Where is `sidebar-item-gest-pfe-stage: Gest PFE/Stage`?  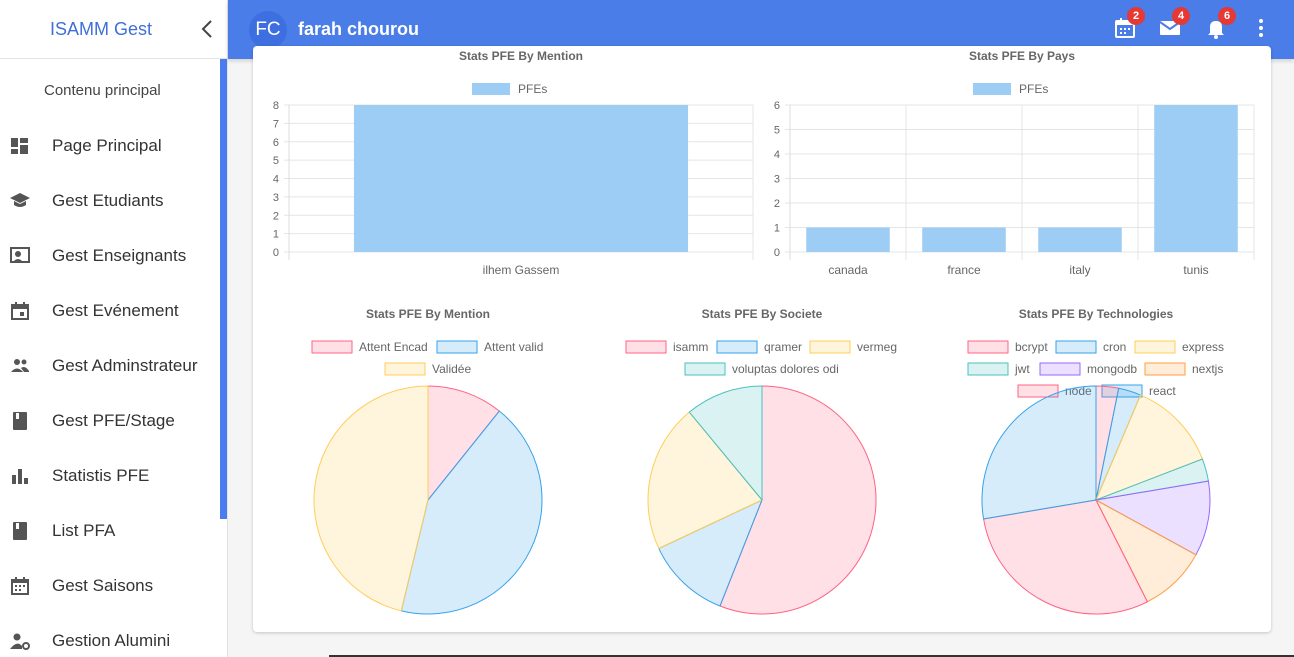
sidebar-item-gest-pfe-stage: Gest PFE/Stage is located at coordinates (110, 421).